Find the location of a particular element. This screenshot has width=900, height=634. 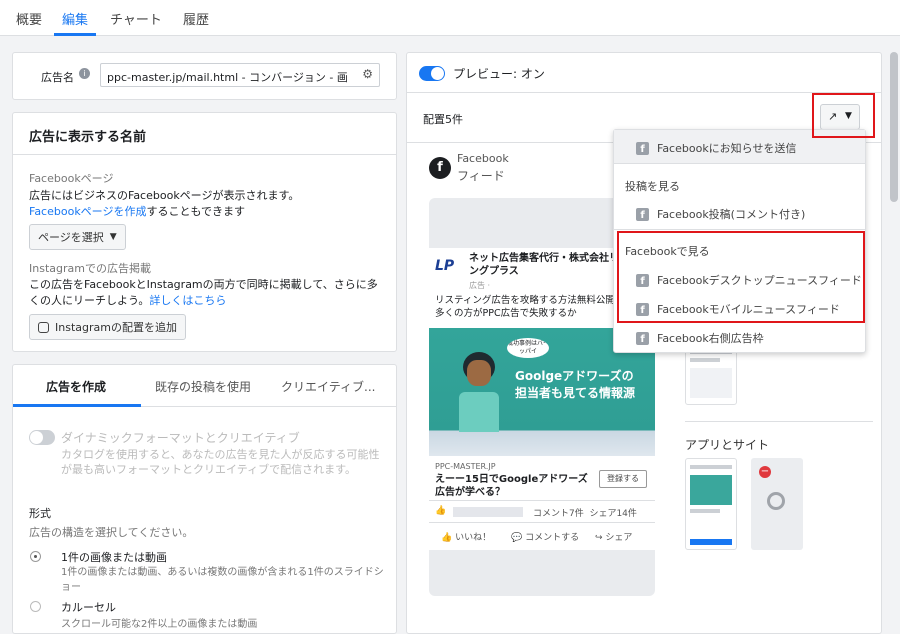

comment-action: 💬 コメントする is located at coordinates (545, 536).